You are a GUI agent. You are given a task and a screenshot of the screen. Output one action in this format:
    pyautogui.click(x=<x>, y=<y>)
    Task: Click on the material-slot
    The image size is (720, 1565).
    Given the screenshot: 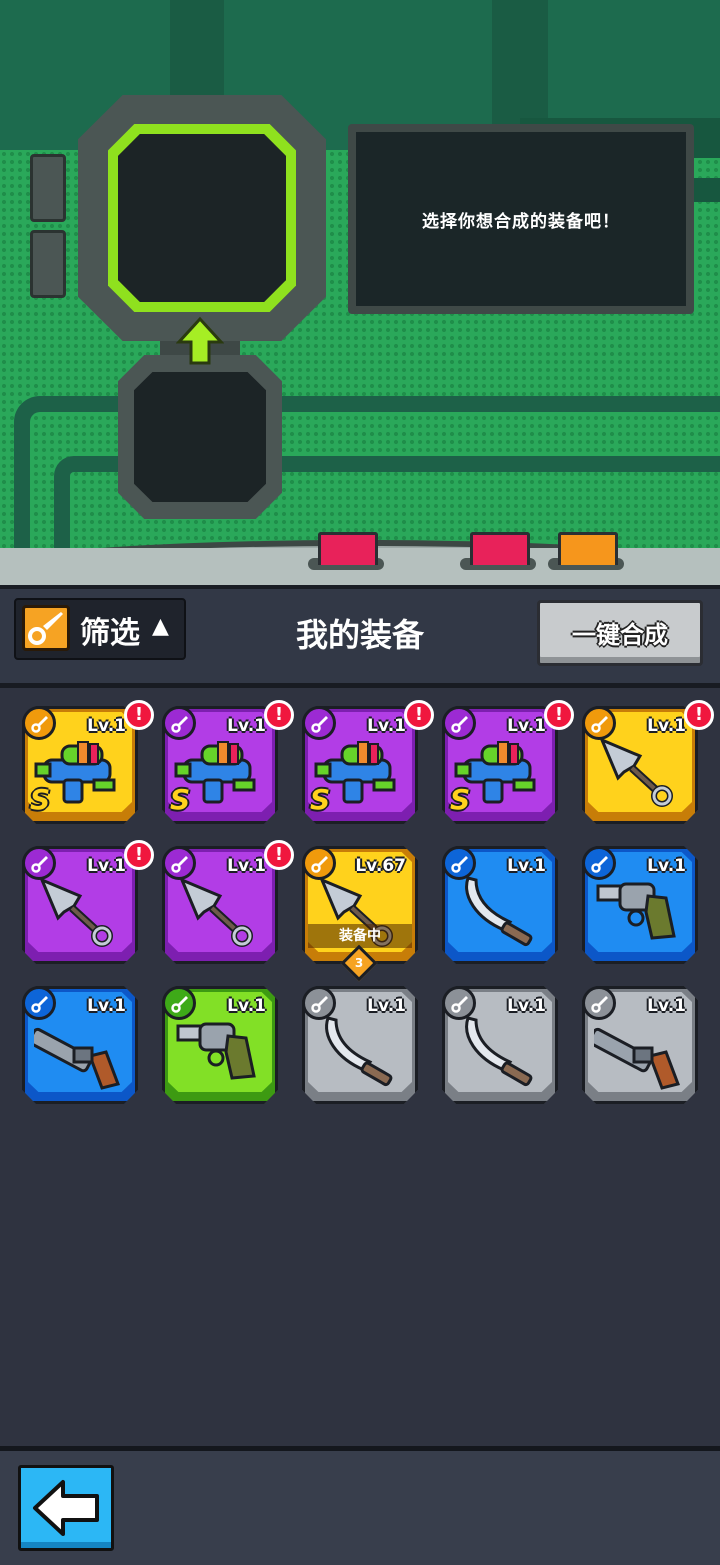 What is the action you would take?
    pyautogui.click(x=200, y=437)
    